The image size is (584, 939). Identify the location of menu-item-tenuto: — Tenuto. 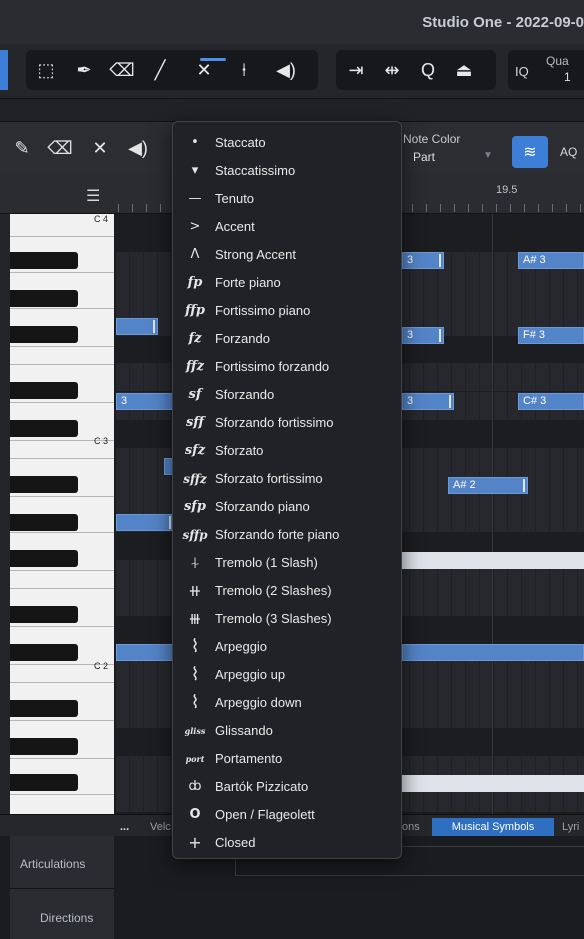
(287, 199).